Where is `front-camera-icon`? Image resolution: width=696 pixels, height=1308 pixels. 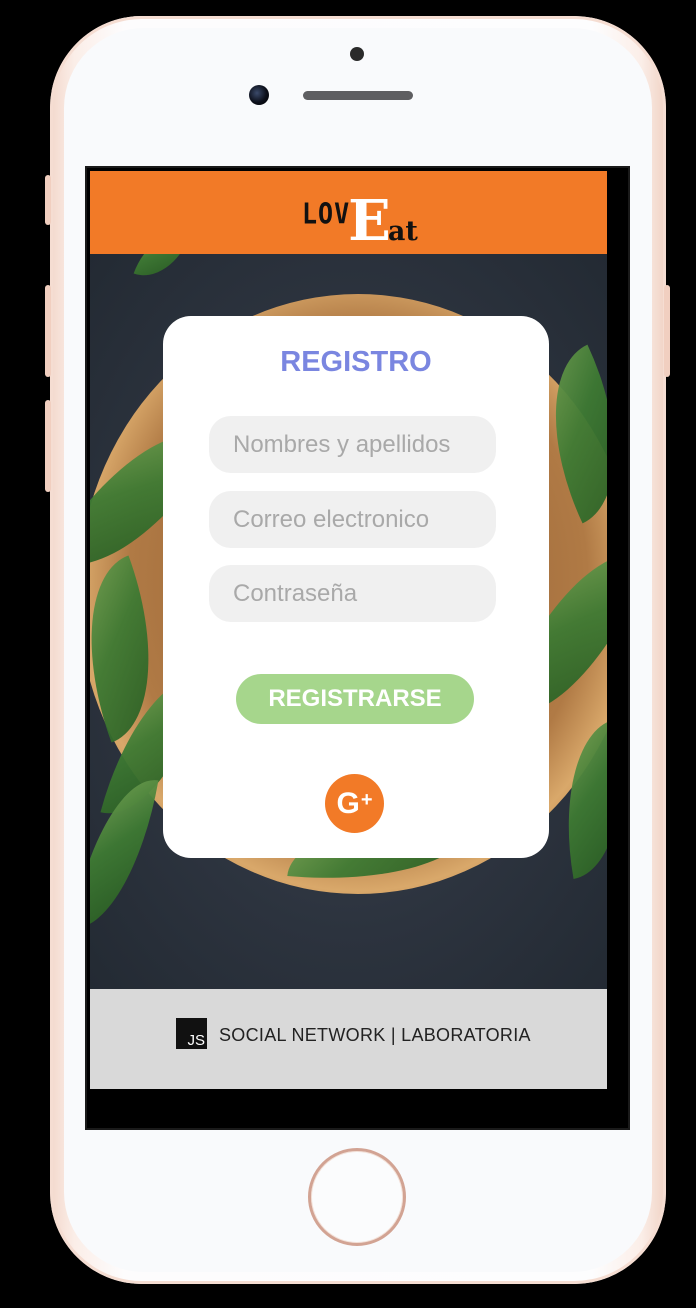 front-camera-icon is located at coordinates (259, 95).